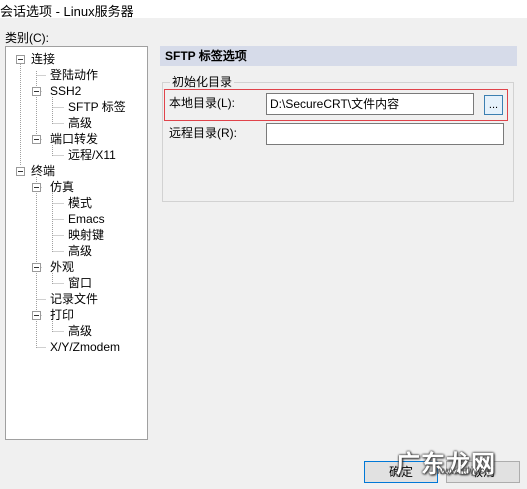 This screenshot has width=527, height=489. What do you see at coordinates (27, 38) in the screenshot?
I see `category-label: 类别(C):` at bounding box center [27, 38].